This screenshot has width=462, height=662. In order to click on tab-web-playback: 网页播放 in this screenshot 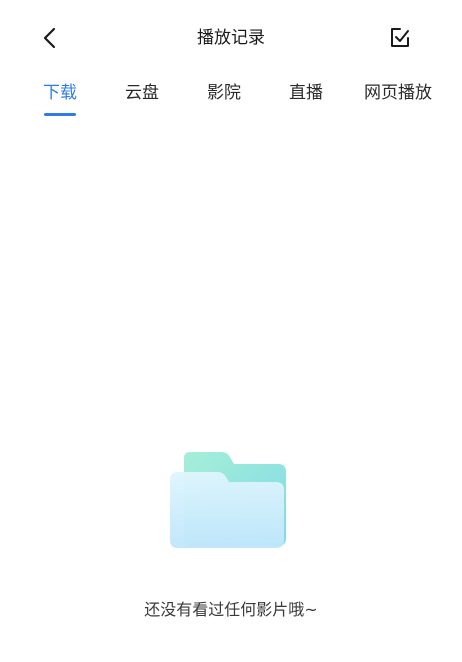, I will do `click(398, 93)`.